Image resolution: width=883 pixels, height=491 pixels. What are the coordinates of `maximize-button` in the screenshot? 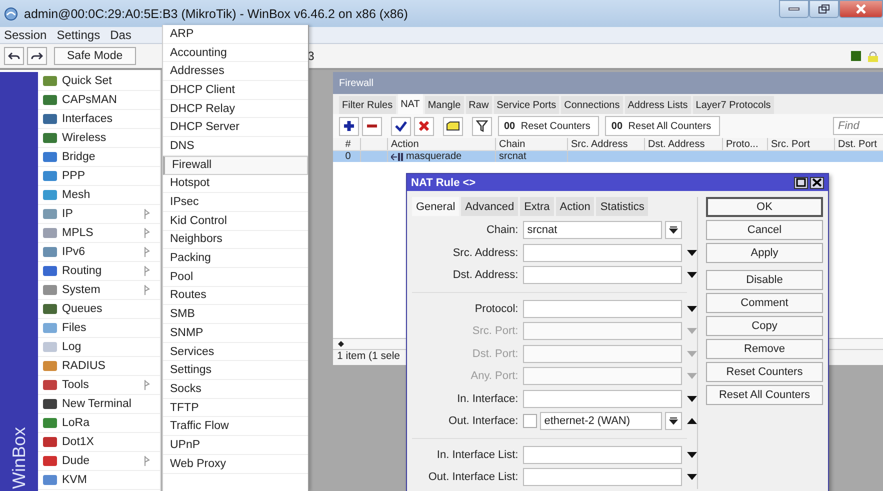 It's located at (801, 182).